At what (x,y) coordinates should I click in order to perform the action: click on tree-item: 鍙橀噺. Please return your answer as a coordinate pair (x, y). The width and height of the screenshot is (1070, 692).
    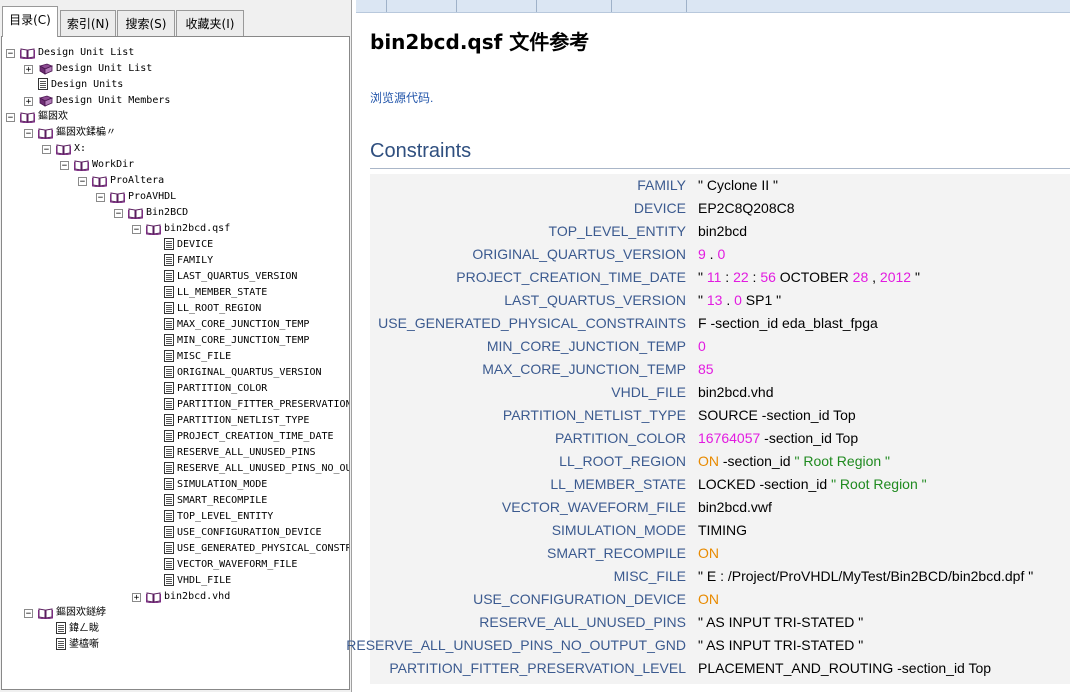
    Looking at the image, I should click on (77, 645).